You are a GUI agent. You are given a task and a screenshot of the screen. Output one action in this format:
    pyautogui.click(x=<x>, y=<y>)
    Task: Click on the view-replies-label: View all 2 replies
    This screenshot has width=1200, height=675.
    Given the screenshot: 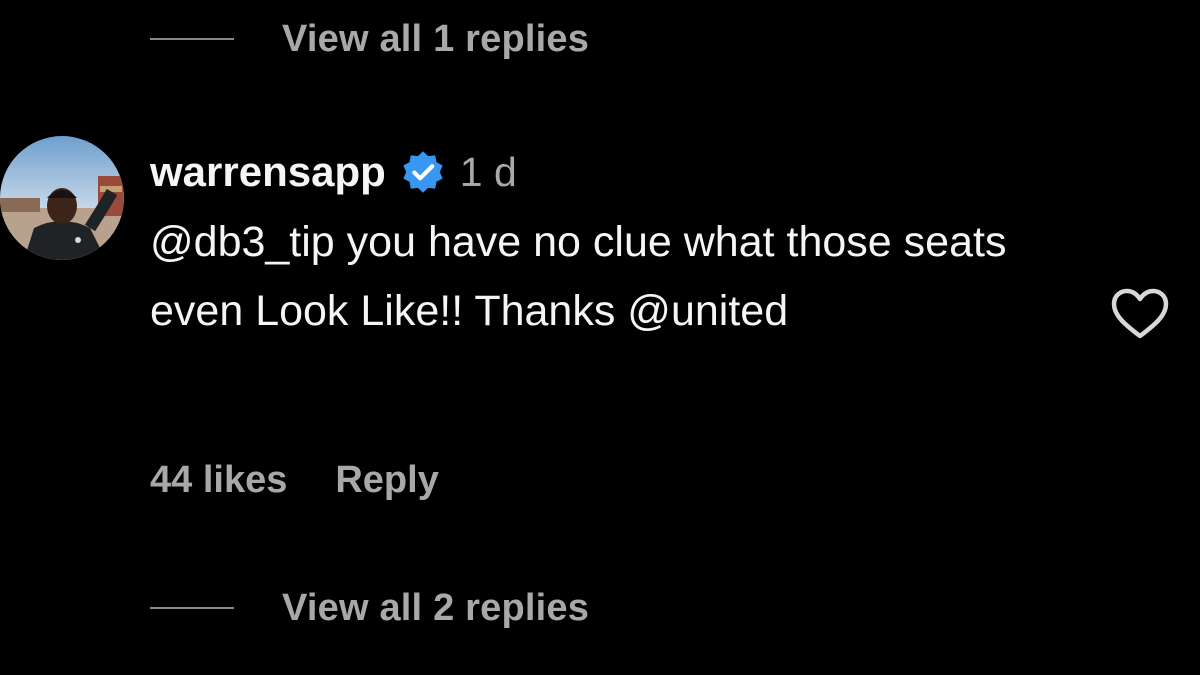 What is the action you would take?
    pyautogui.click(x=436, y=607)
    